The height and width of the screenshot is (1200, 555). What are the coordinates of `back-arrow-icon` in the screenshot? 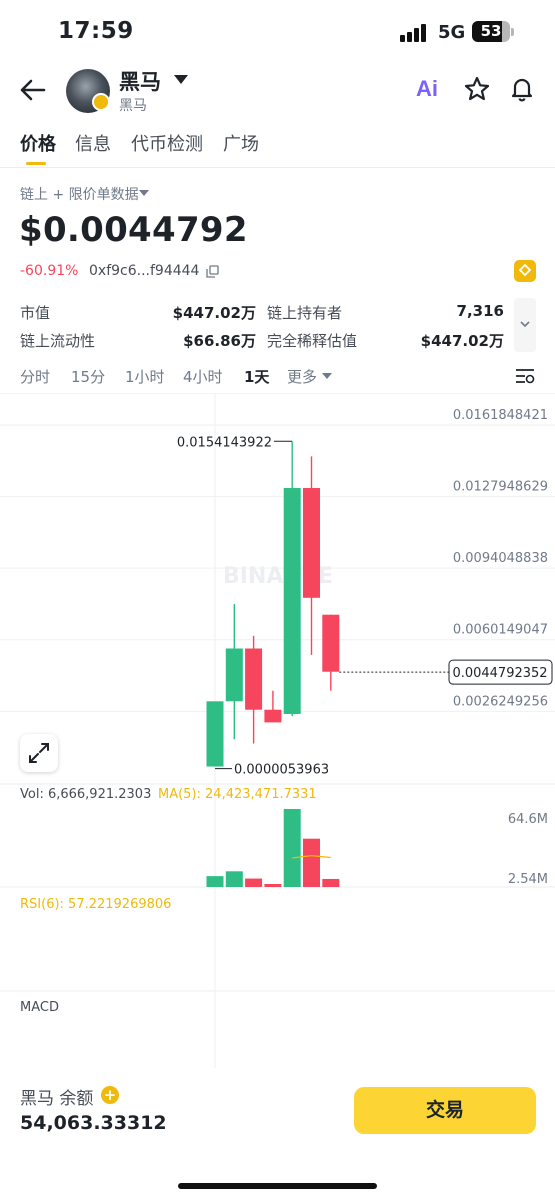 It's located at (33, 90).